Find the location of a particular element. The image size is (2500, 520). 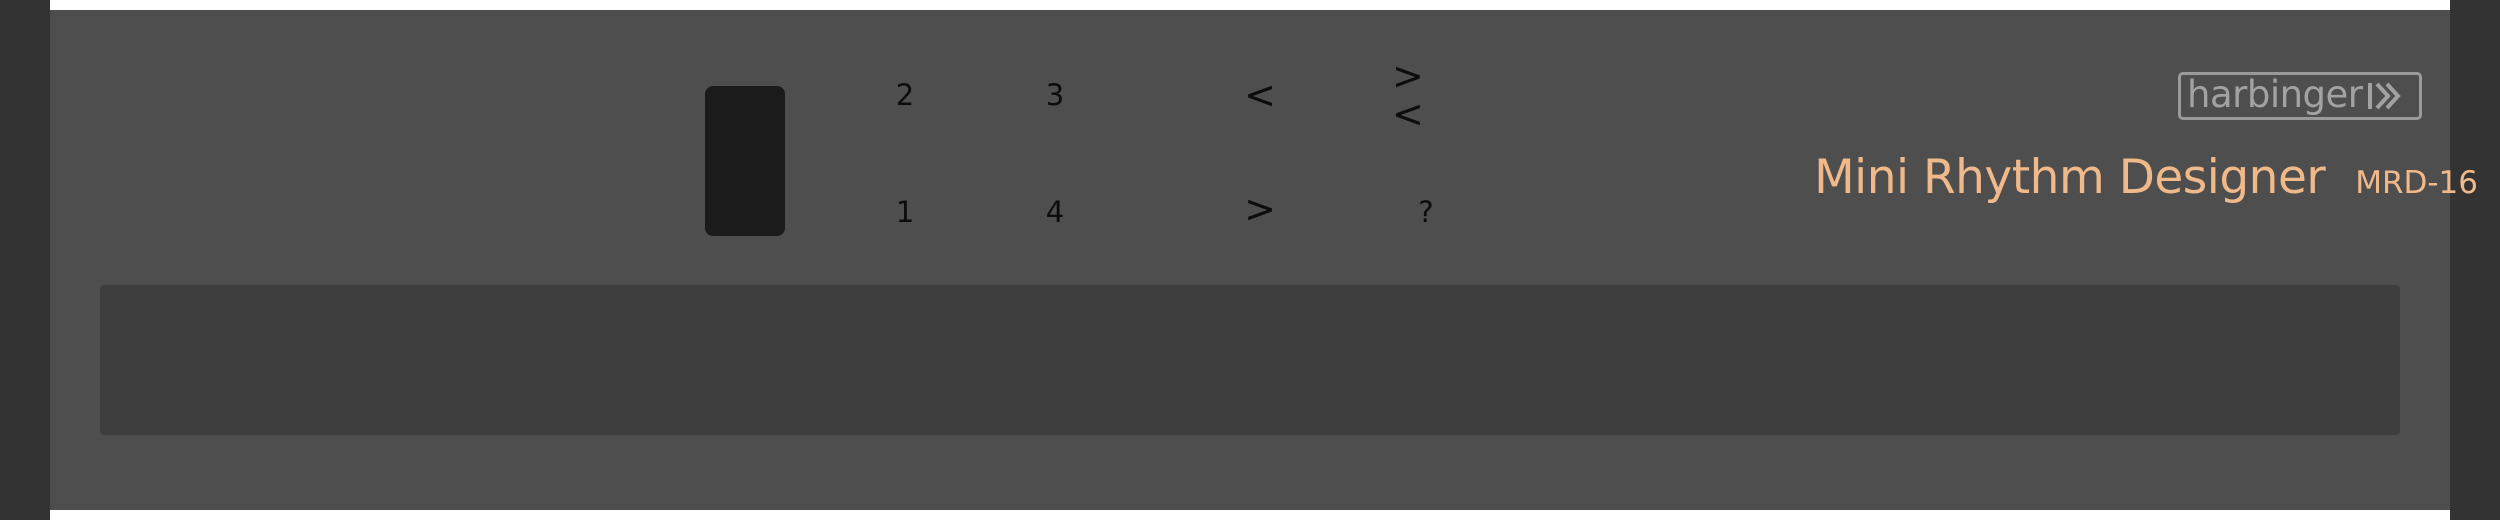

harbinger-logo: harbinger is located at coordinates (2300, 96).